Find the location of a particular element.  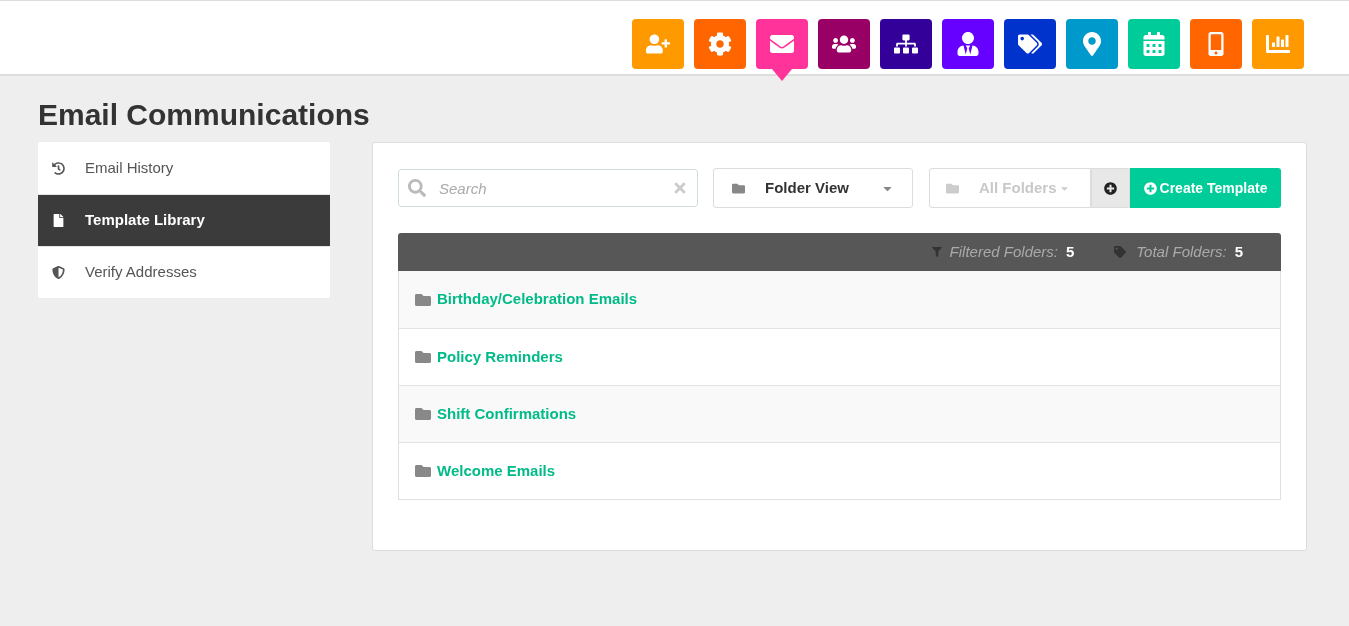

page-title: Email Communications is located at coordinates (204, 115).